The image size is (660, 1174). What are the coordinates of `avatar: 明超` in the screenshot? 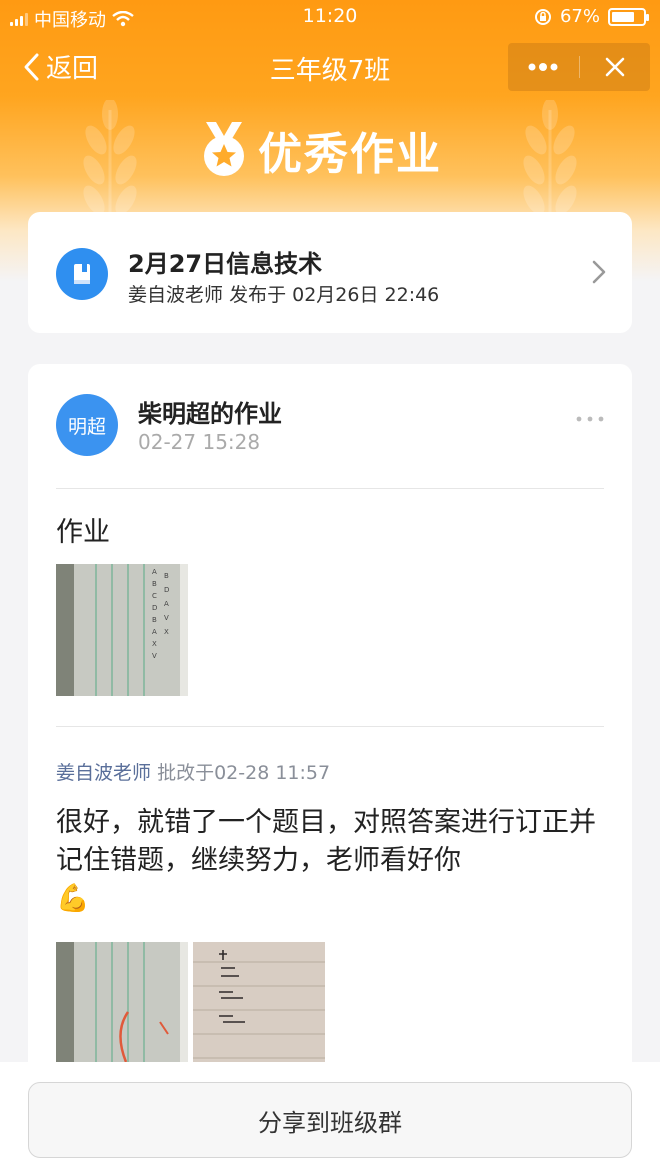 It's located at (87, 425).